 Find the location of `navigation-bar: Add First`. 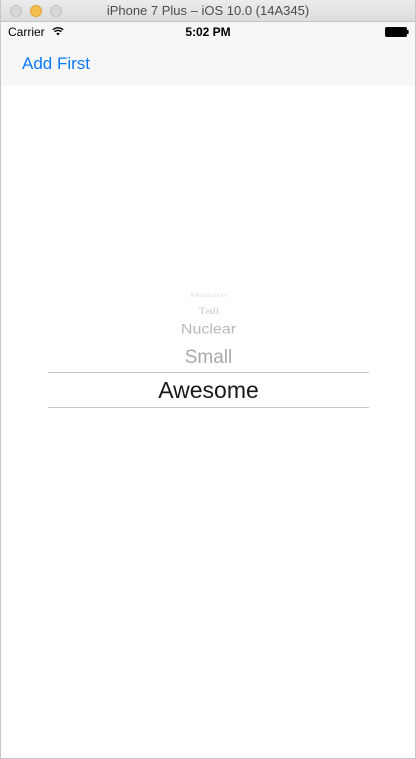

navigation-bar: Add First is located at coordinates (208, 64).